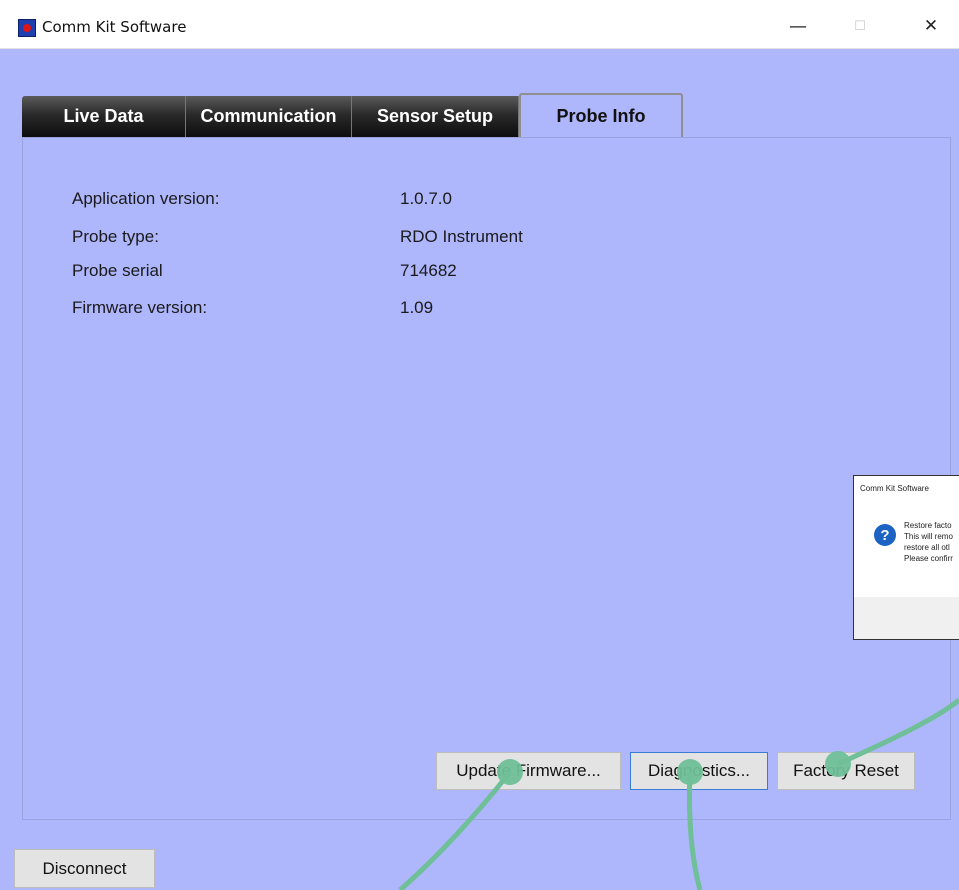  What do you see at coordinates (27, 28) in the screenshot?
I see `app-icon` at bounding box center [27, 28].